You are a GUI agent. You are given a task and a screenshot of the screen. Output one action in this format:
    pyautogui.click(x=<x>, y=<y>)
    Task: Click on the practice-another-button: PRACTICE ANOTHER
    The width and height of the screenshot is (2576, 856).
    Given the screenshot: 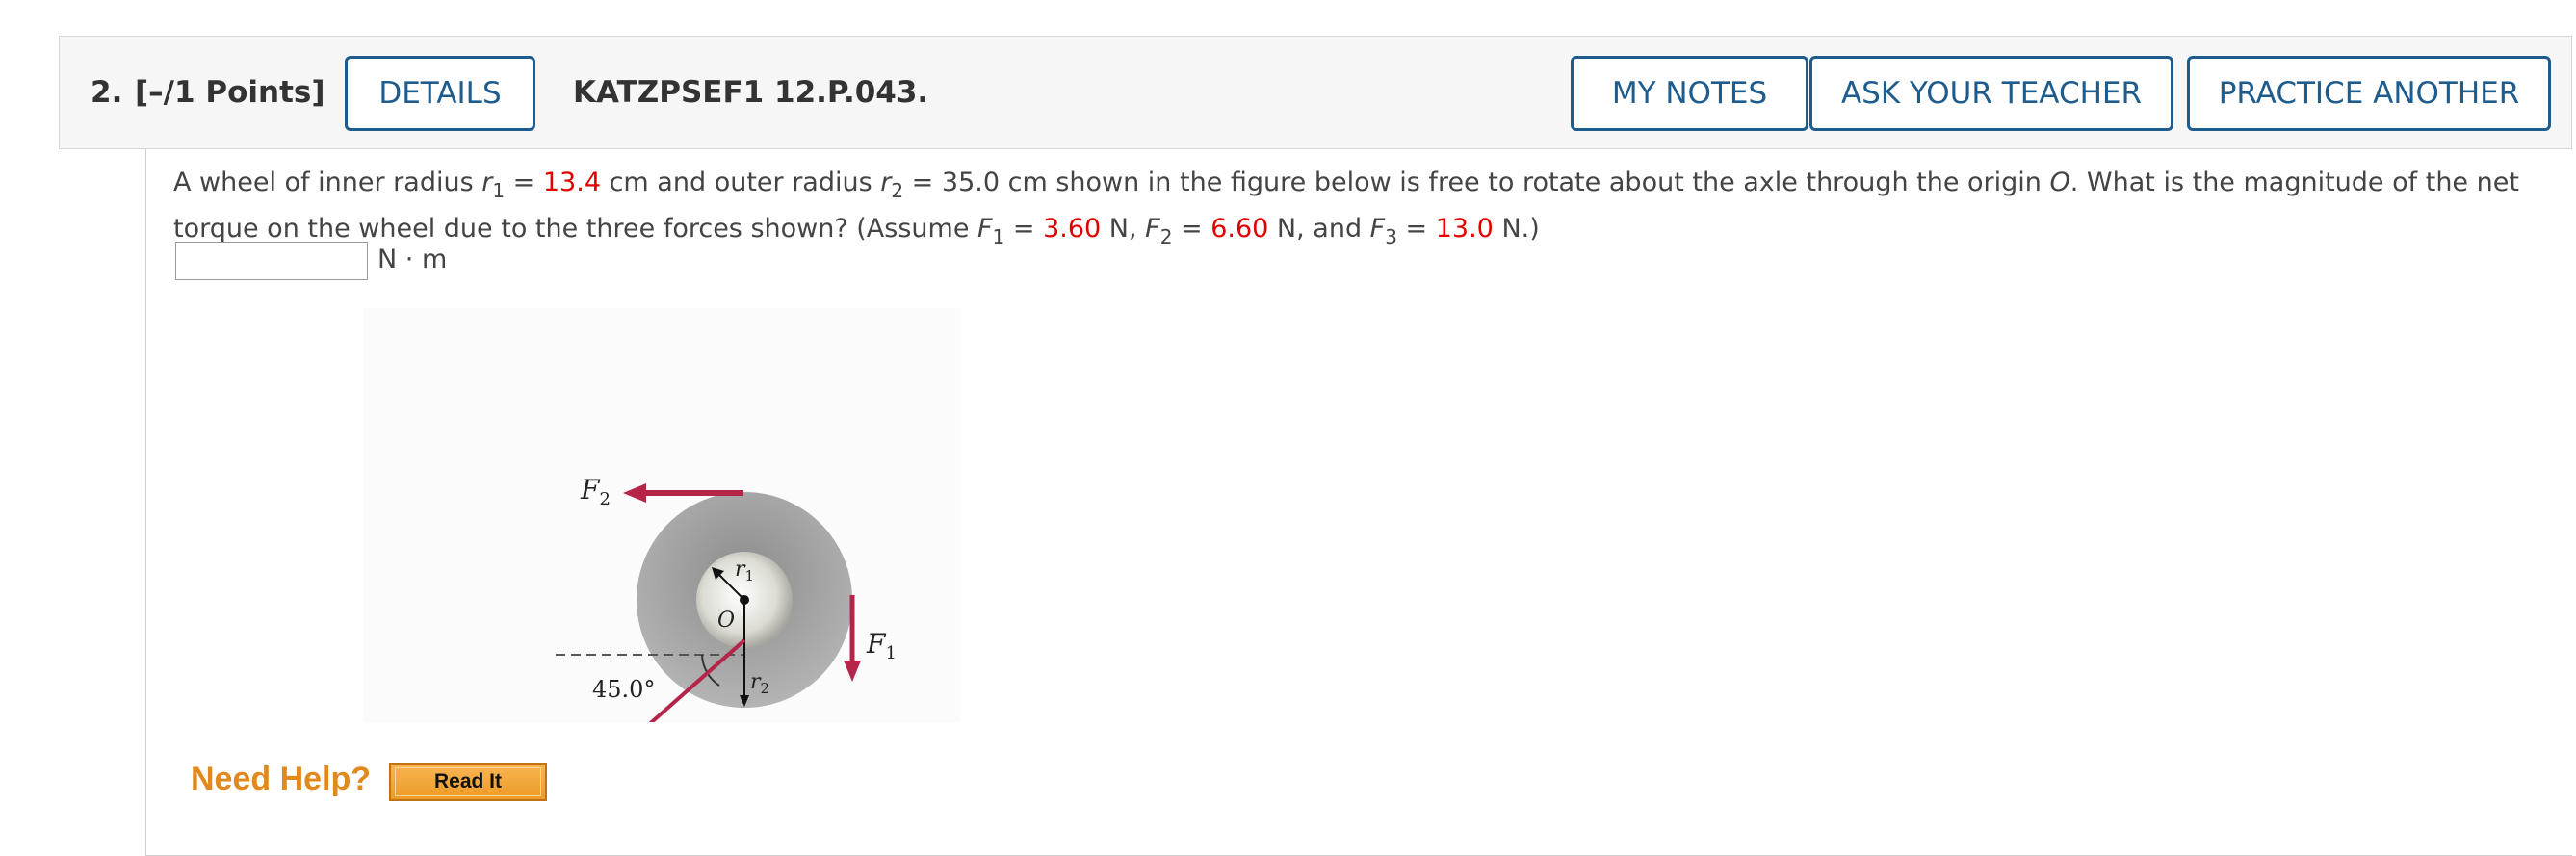 What is the action you would take?
    pyautogui.click(x=2369, y=93)
    